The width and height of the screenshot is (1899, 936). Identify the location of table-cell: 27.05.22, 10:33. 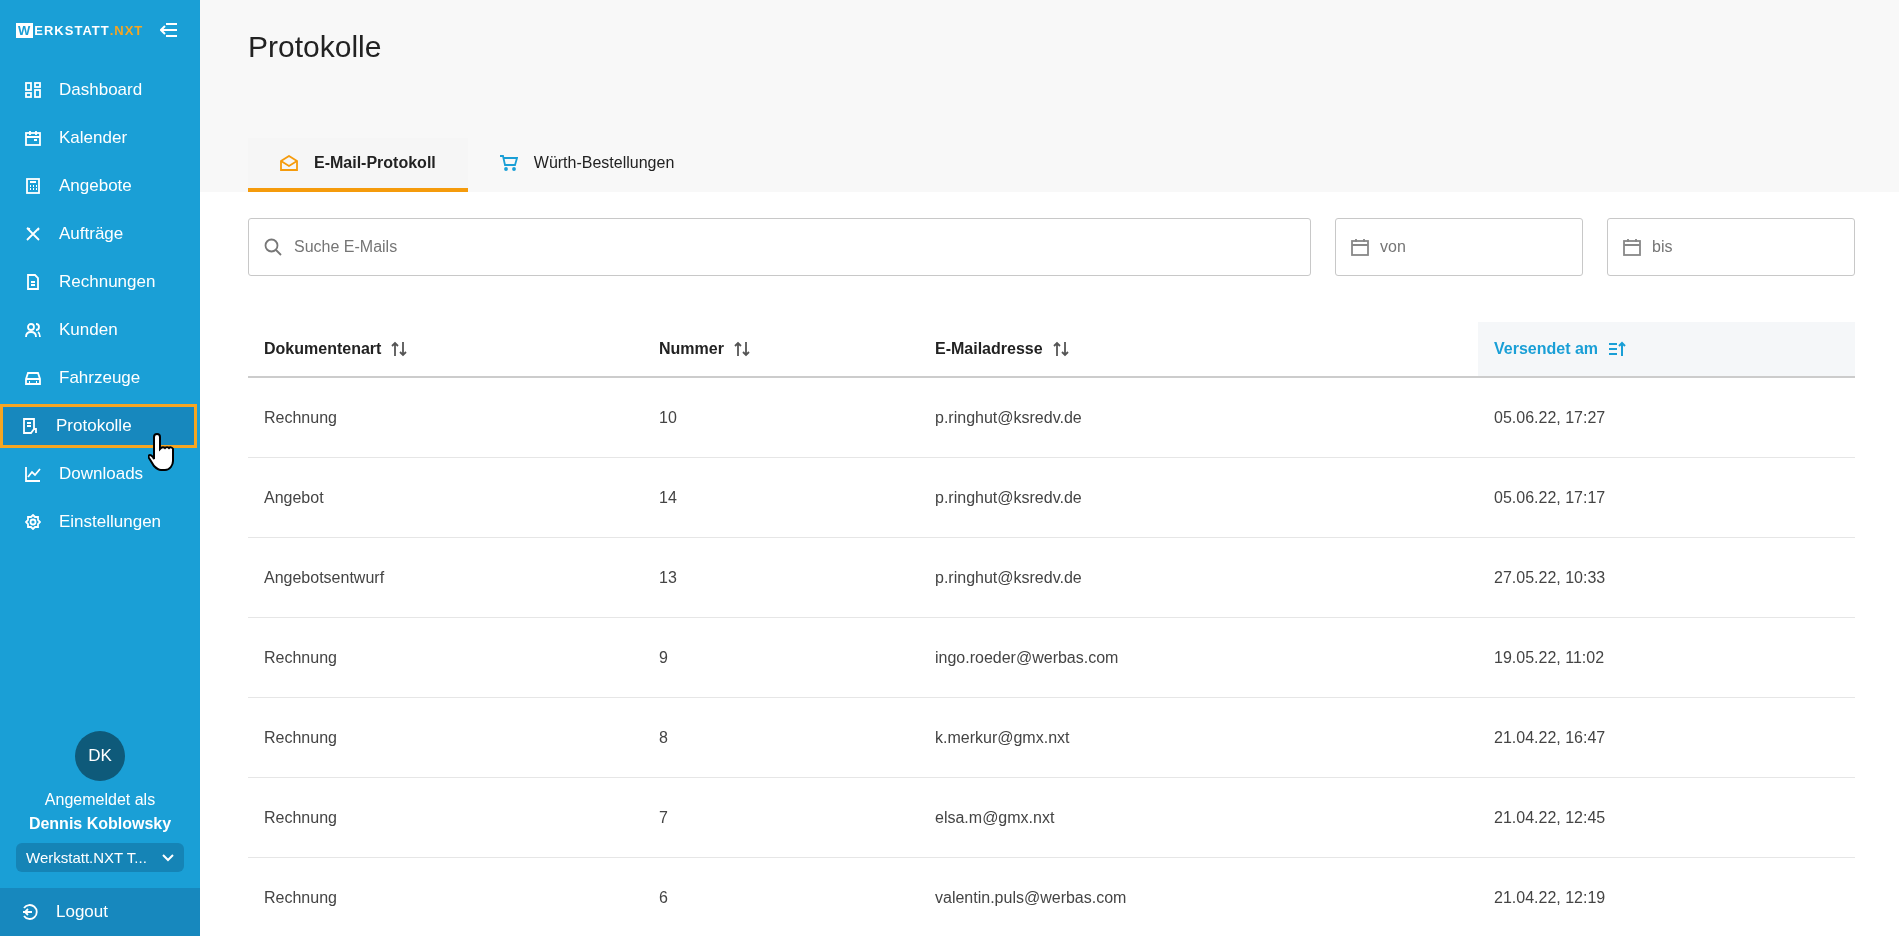
(1666, 577).